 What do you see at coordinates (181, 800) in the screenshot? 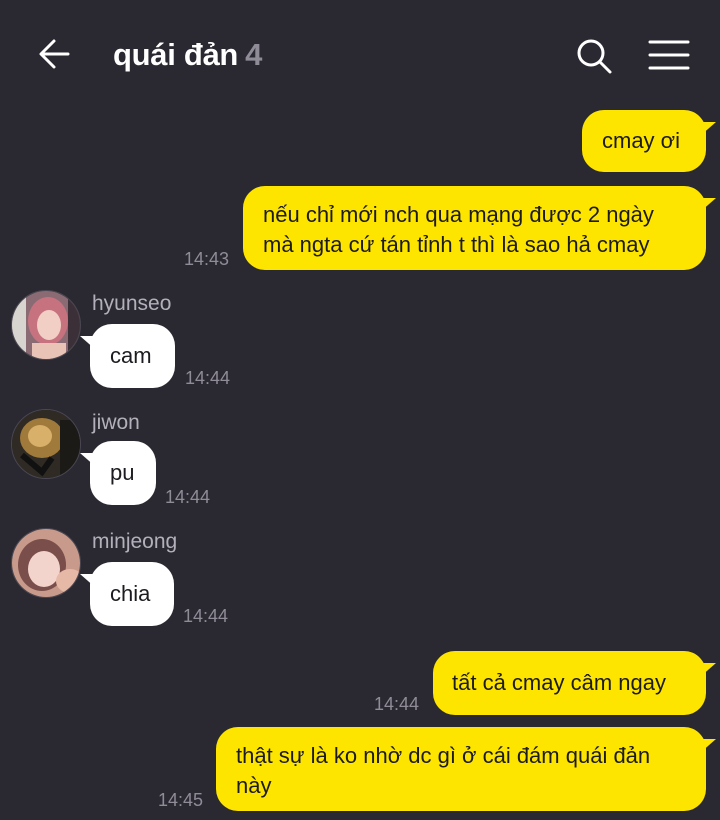
I see `message-timestamp: 14:45` at bounding box center [181, 800].